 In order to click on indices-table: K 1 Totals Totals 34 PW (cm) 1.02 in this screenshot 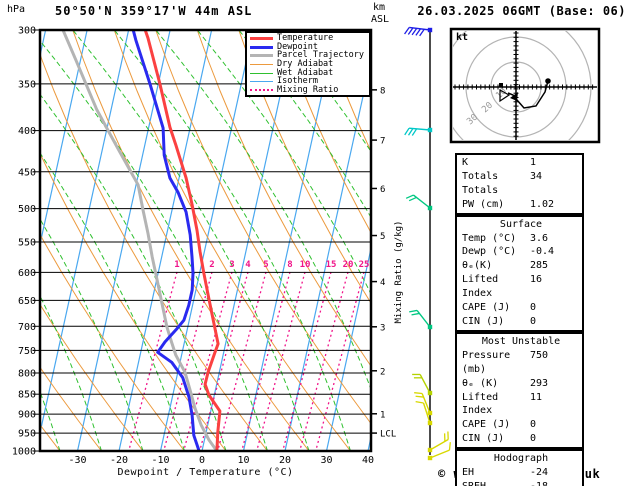, I will do `click(519, 184)`.